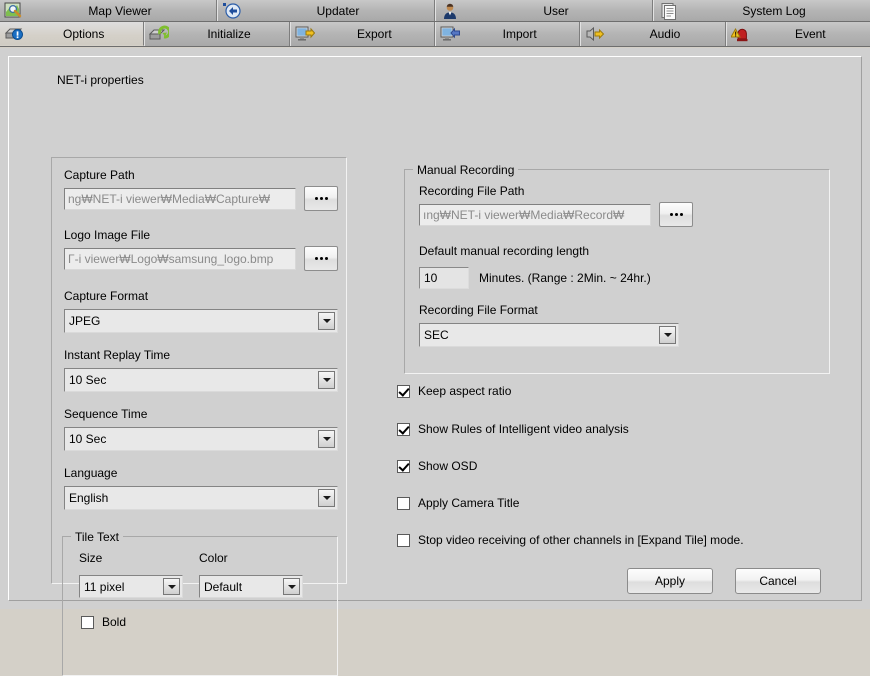 The height and width of the screenshot is (676, 870). I want to click on instant-replay-time-value: 10 Sec, so click(88, 380).